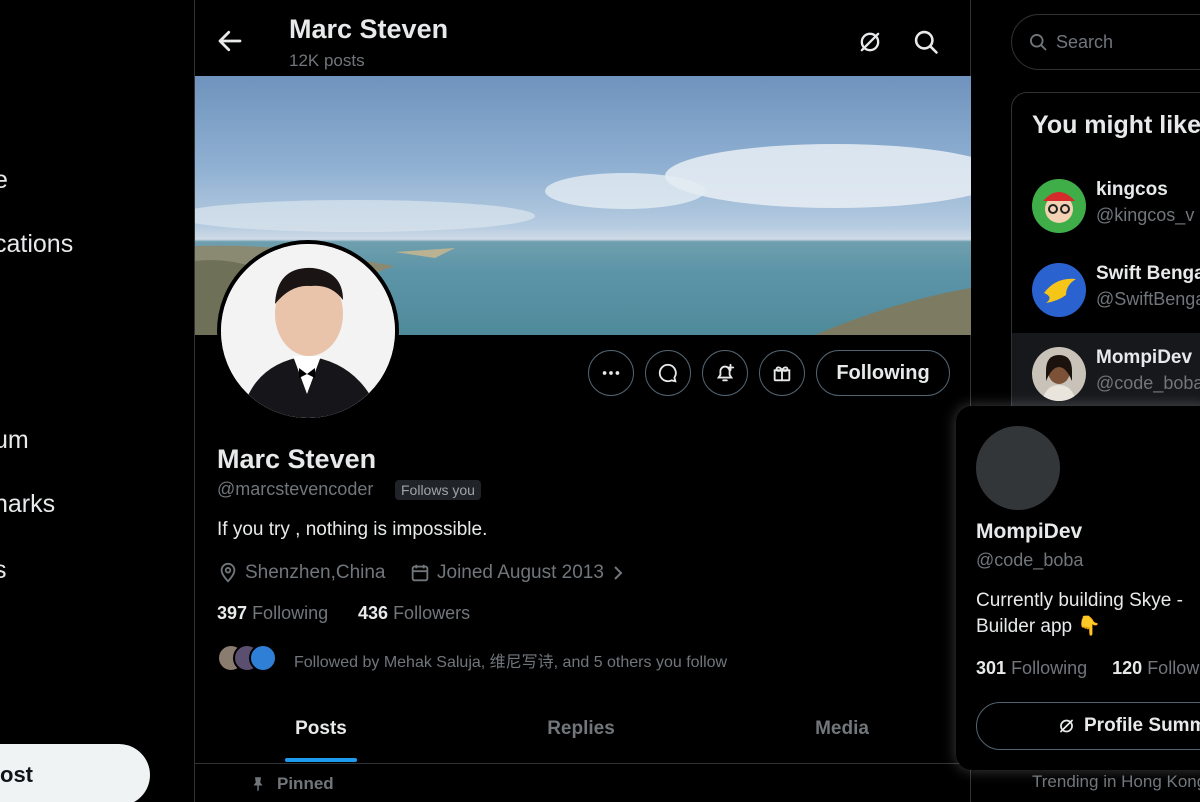 The width and height of the screenshot is (1200, 802). I want to click on join-date-text: Joined August 2013, so click(520, 572).